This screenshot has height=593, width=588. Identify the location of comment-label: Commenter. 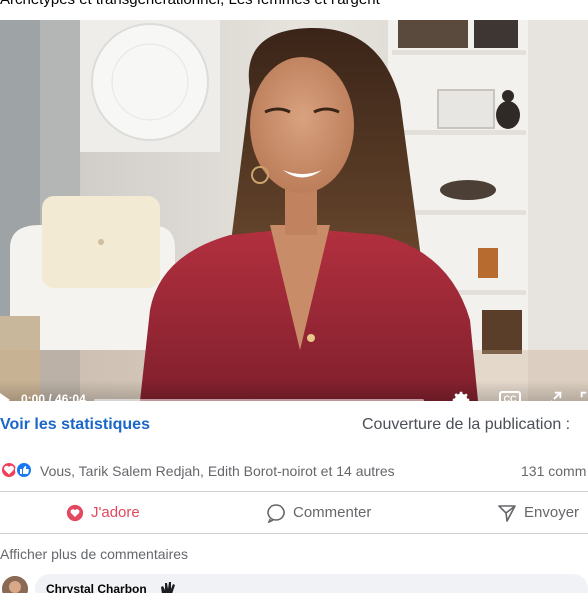
(332, 512).